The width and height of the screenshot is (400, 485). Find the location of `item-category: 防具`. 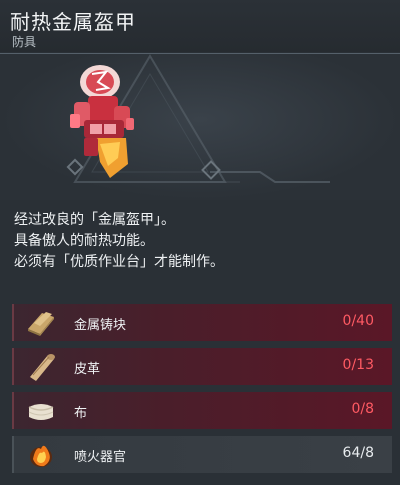

item-category: 防具 is located at coordinates (24, 42).